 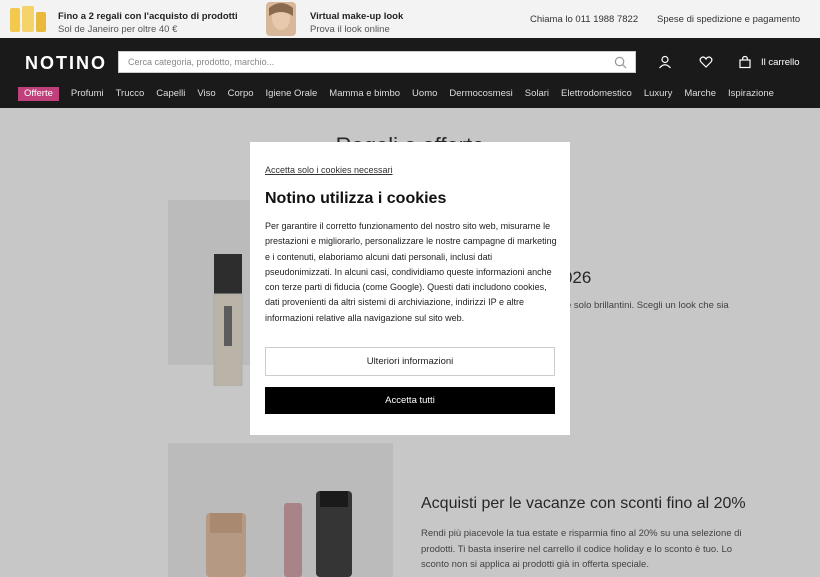 I want to click on nav-item-mamma-e-bimbo: Mamma e bimbo, so click(x=364, y=94).